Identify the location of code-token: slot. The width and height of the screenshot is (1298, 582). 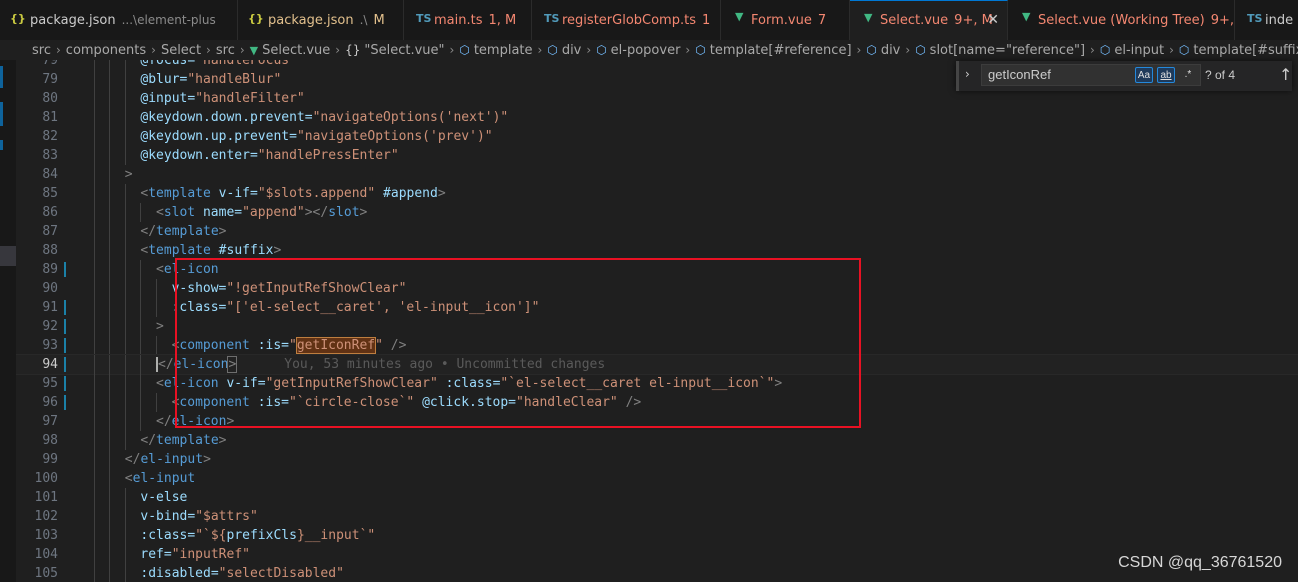
(179, 212).